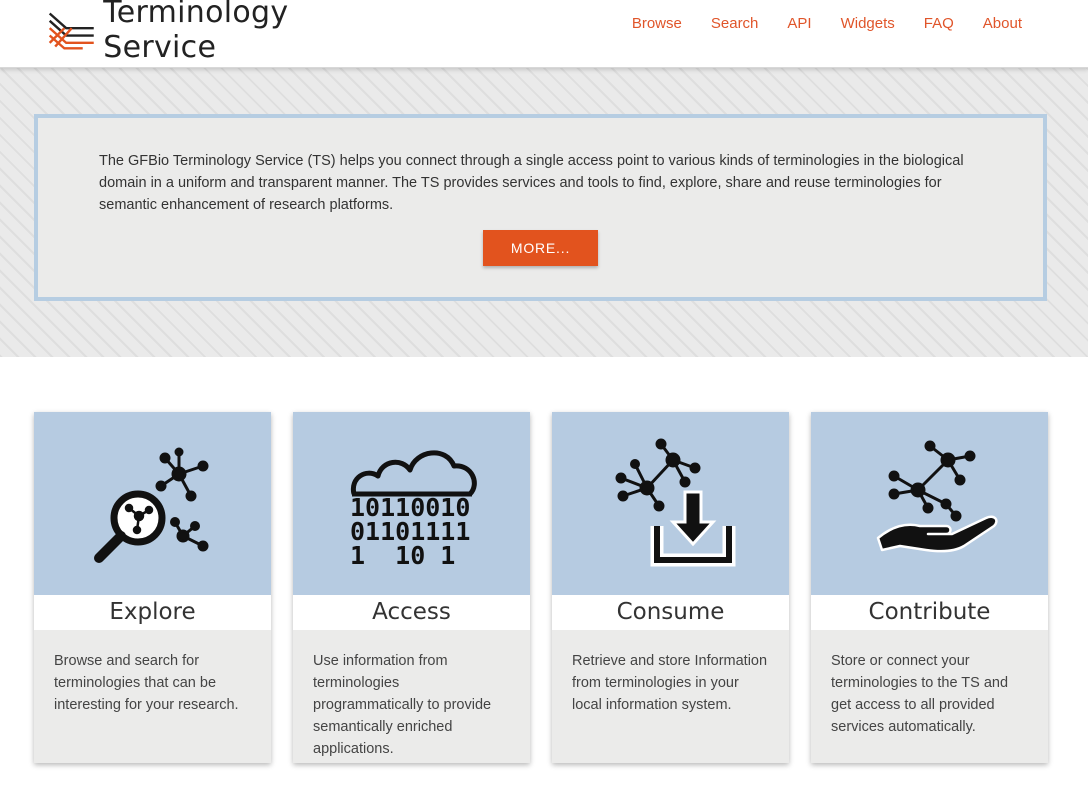 The height and width of the screenshot is (786, 1088). I want to click on card-title: Explore, so click(152, 612).